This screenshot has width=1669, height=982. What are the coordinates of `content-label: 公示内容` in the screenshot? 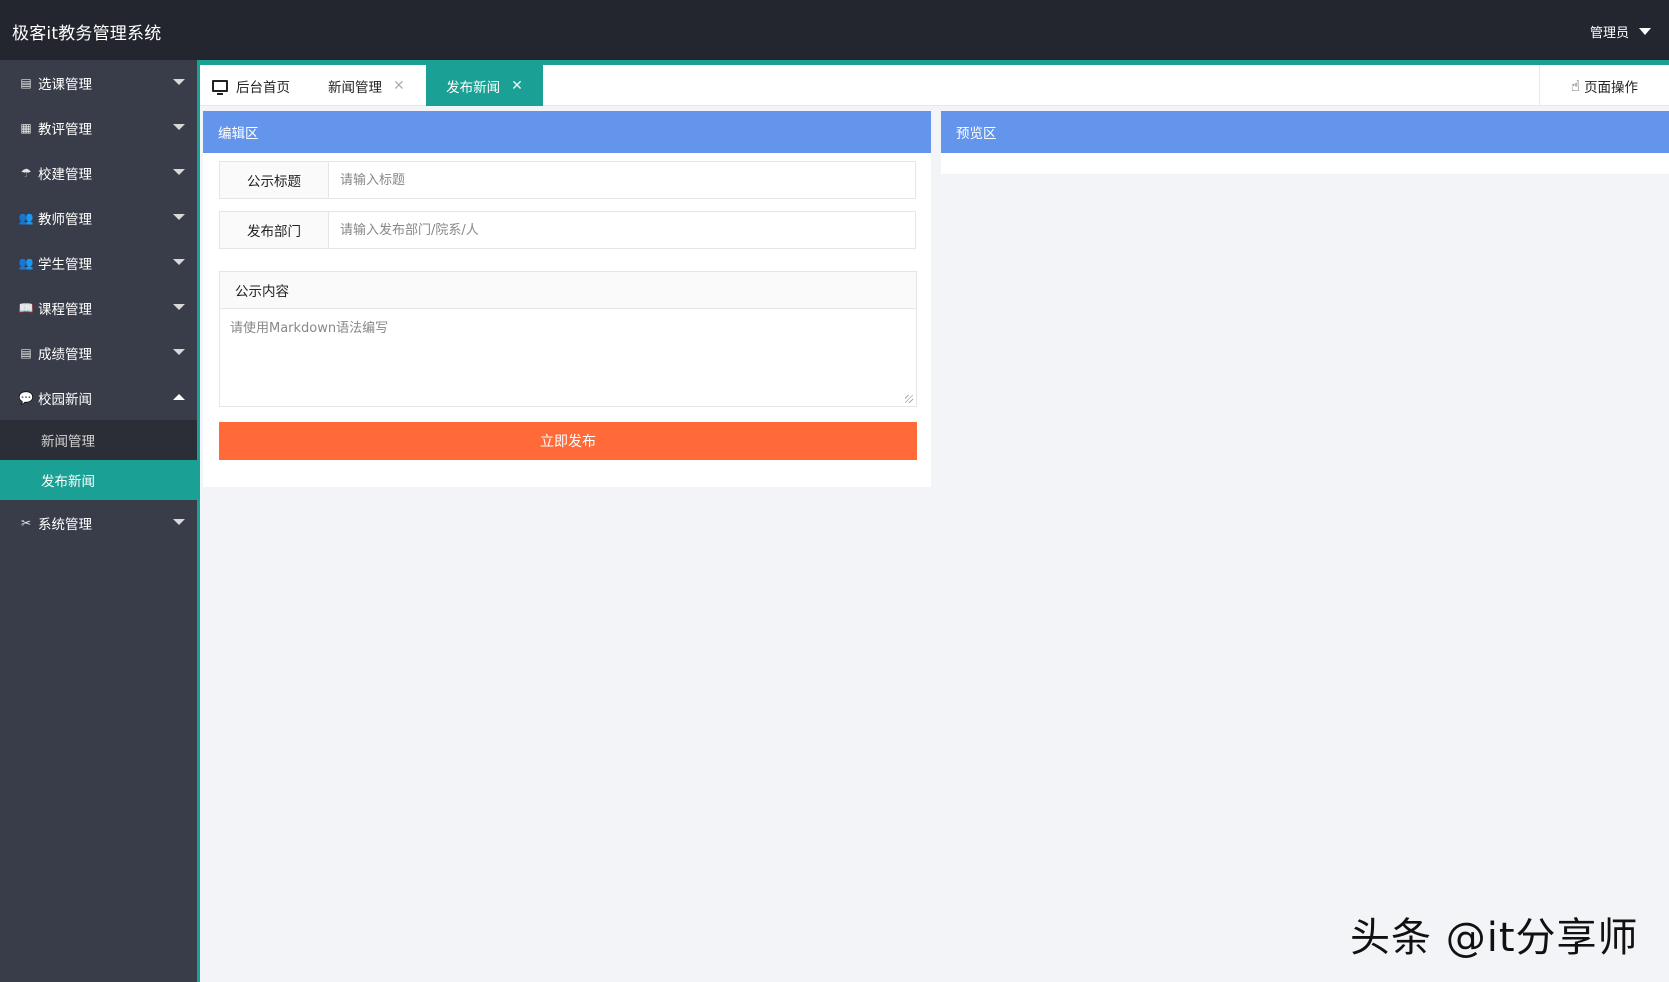 It's located at (568, 290).